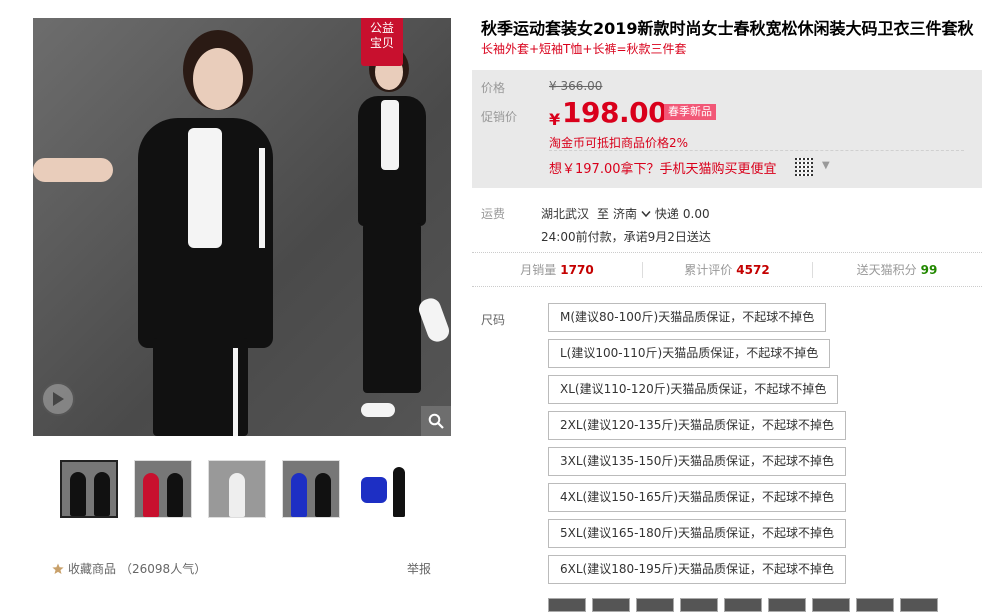 Image resolution: width=987 pixels, height=612 pixels. Describe the element at coordinates (619, 143) in the screenshot. I see `coin-discount-note: 淘金币可抵扣商品价格2%` at that location.